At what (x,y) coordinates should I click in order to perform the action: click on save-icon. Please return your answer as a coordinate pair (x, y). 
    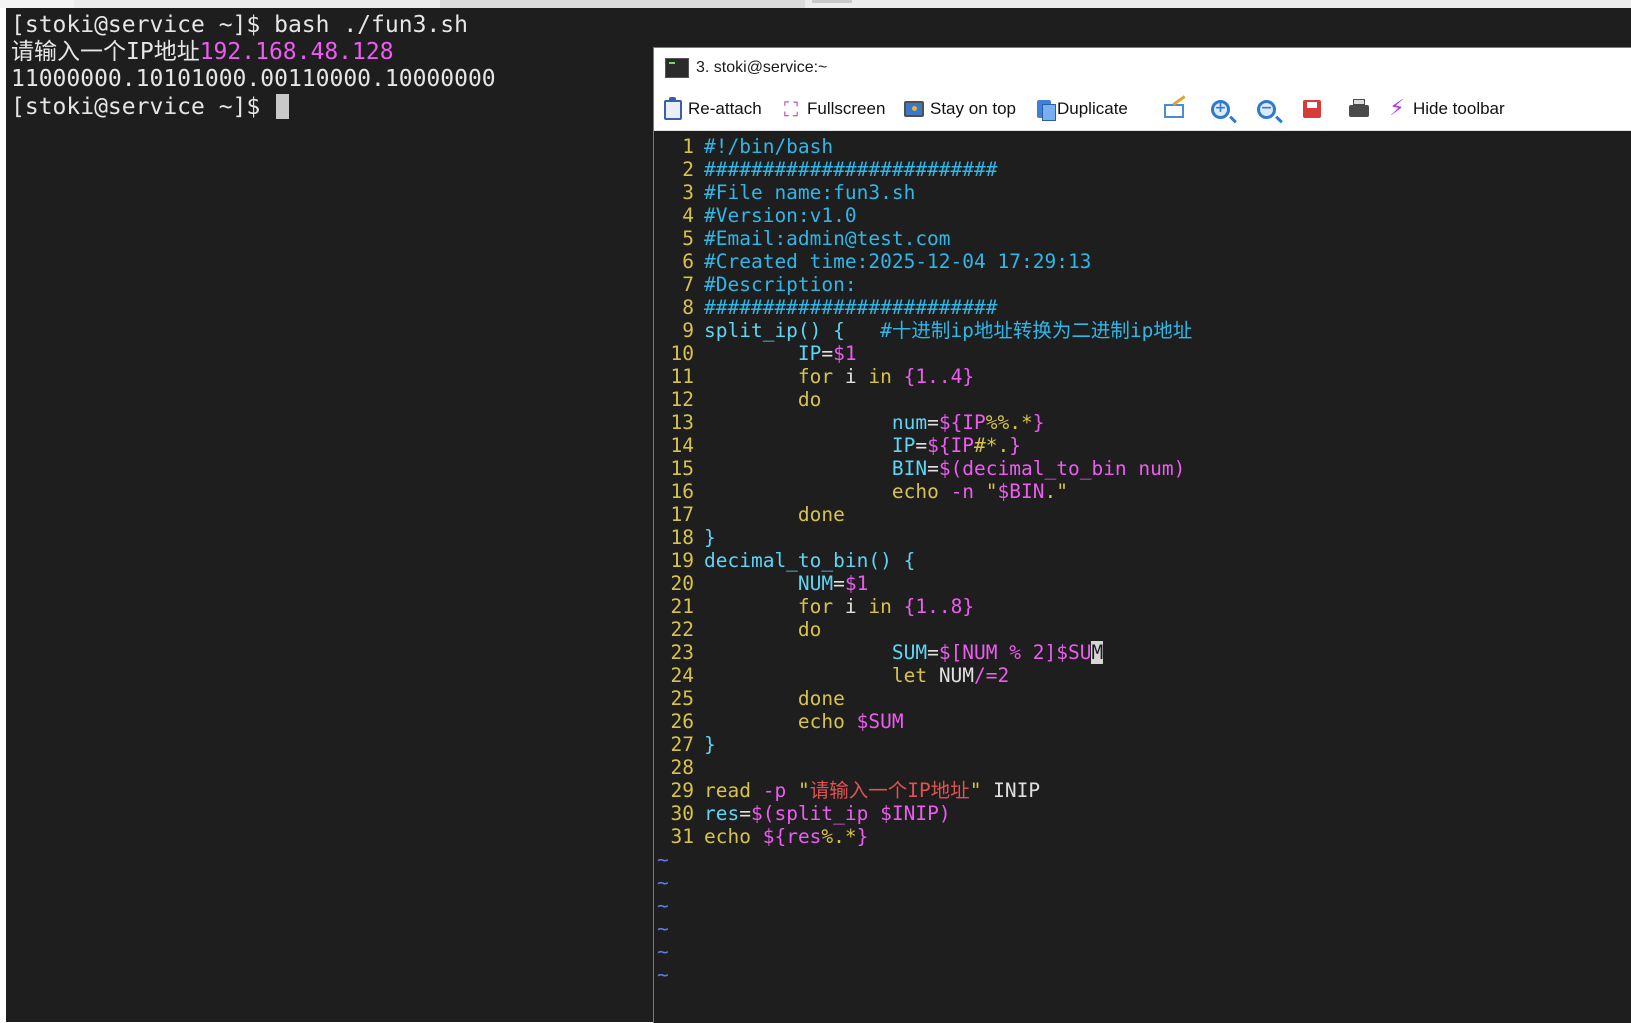
    Looking at the image, I should click on (1312, 109).